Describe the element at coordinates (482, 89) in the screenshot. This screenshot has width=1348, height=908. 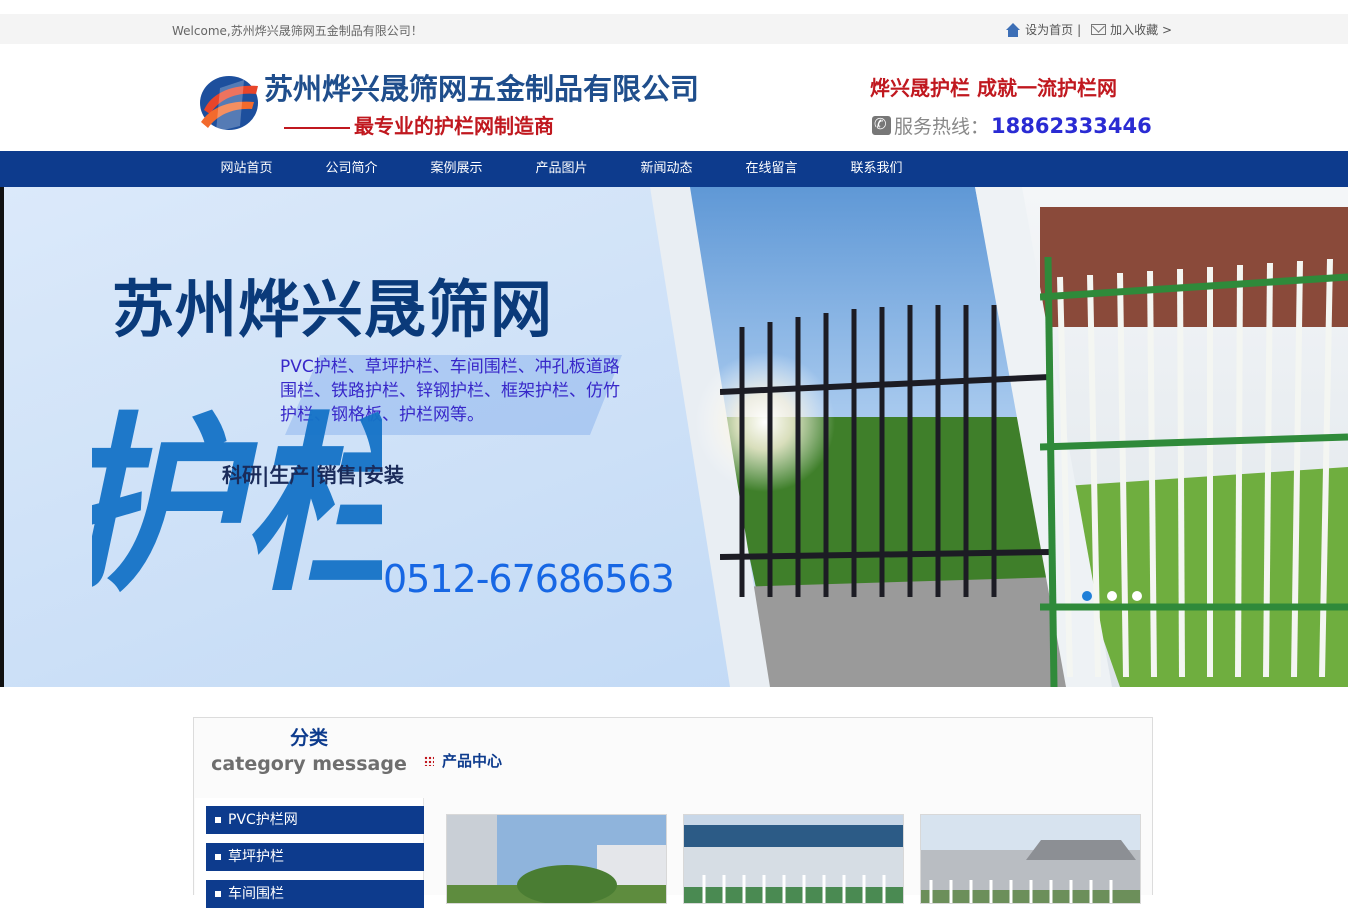
I see `company-name: 苏州烨兴晟筛网五金制品有限公司` at that location.